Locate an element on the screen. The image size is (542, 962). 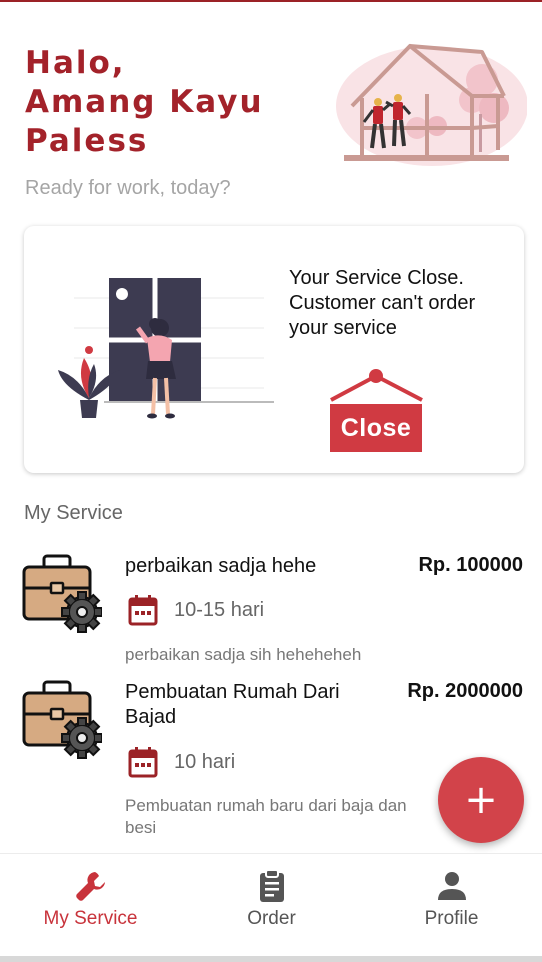
nav-label: My Service is located at coordinates (90, 918).